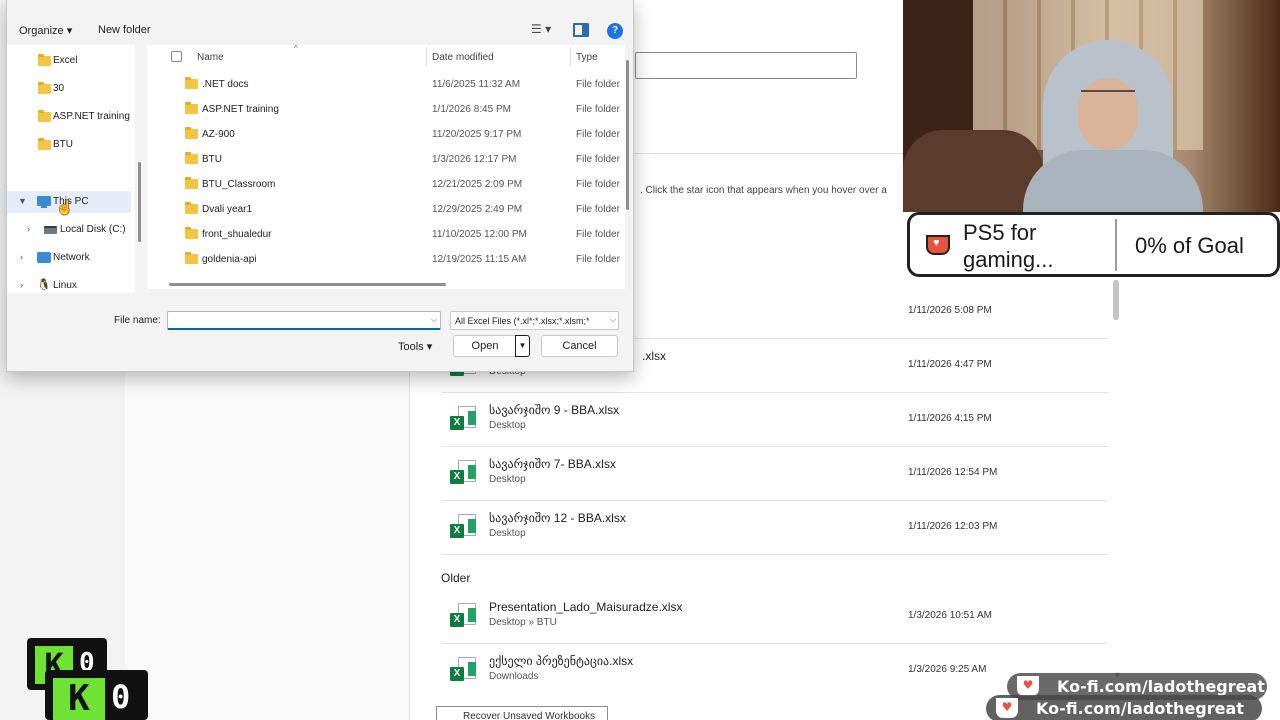  I want to click on file-name: .xlsx, so click(654, 356).